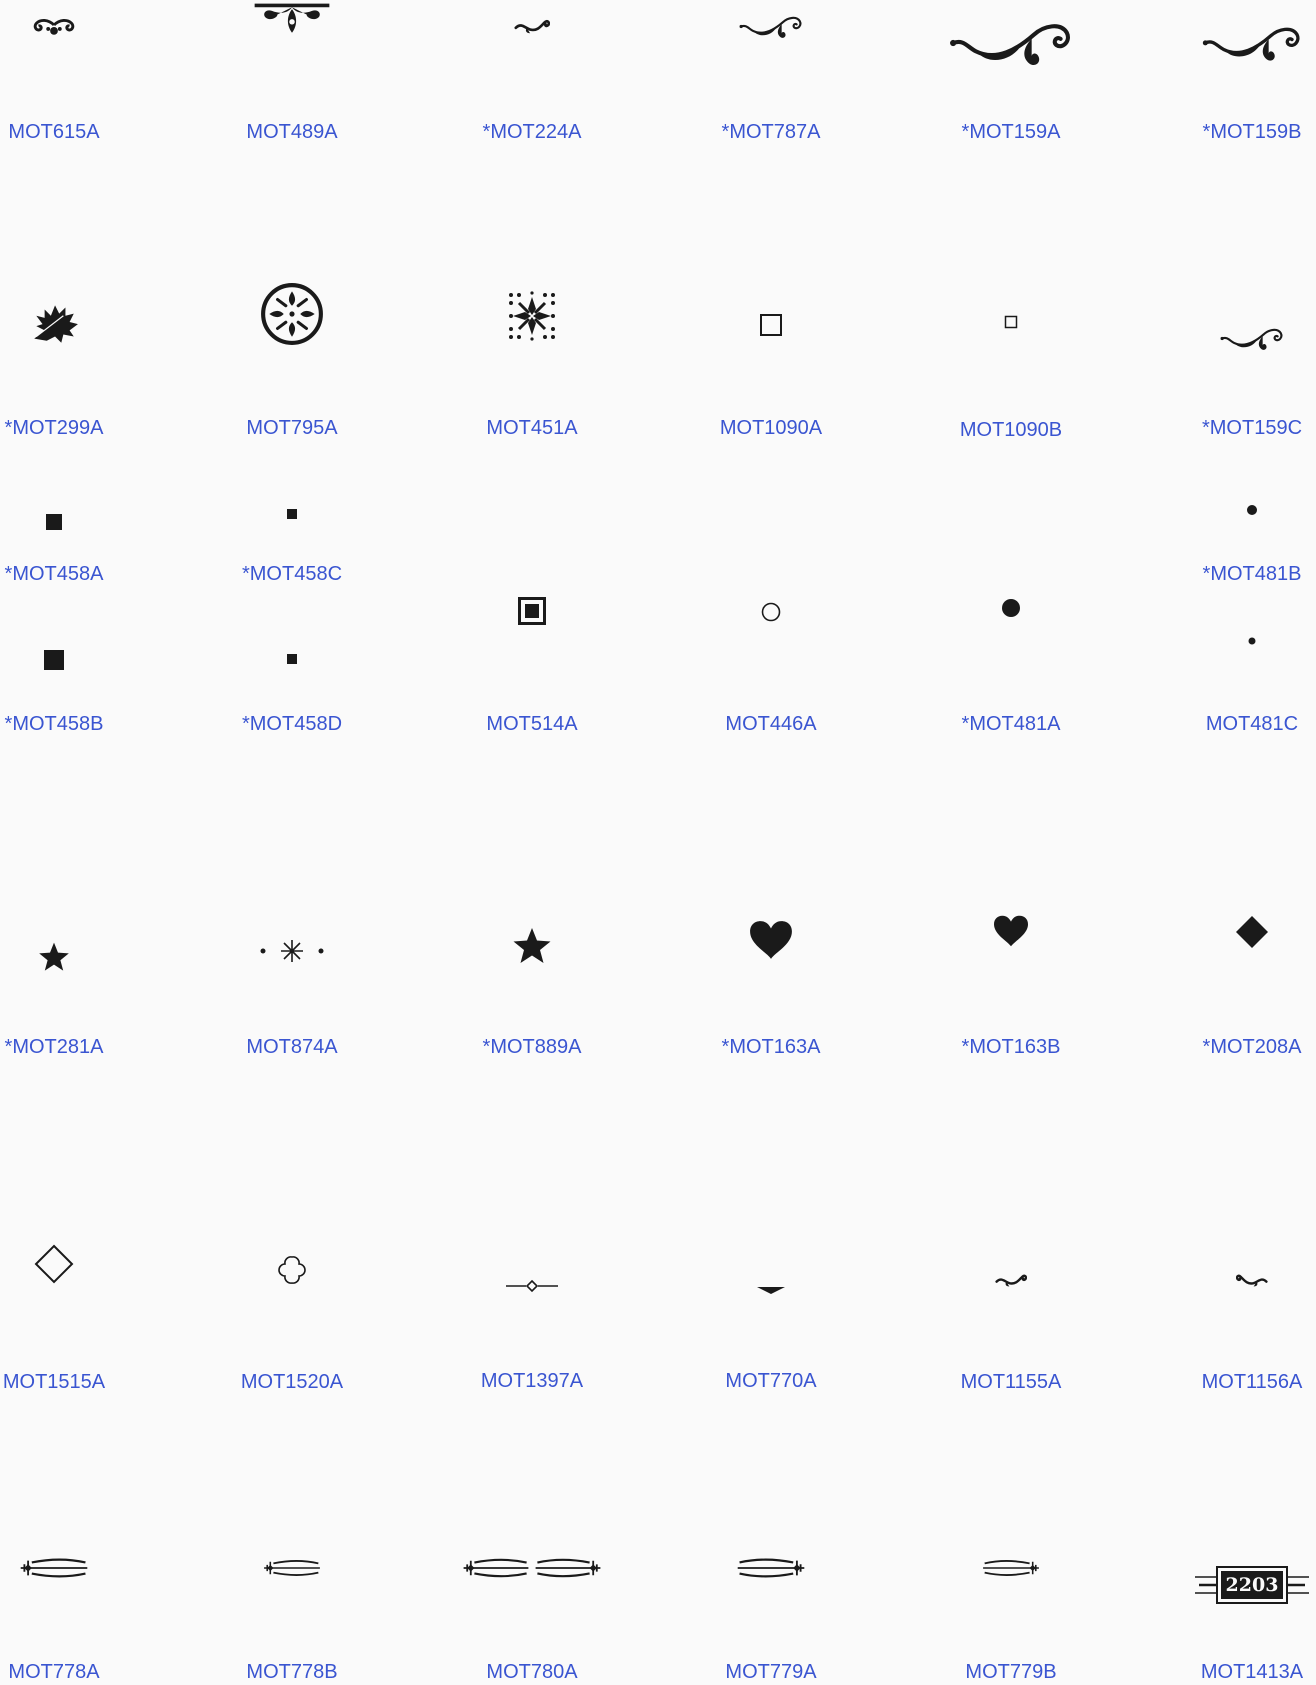 The width and height of the screenshot is (1316, 1685). What do you see at coordinates (771, 132) in the screenshot?
I see `motif-code-link: *MOT787A` at bounding box center [771, 132].